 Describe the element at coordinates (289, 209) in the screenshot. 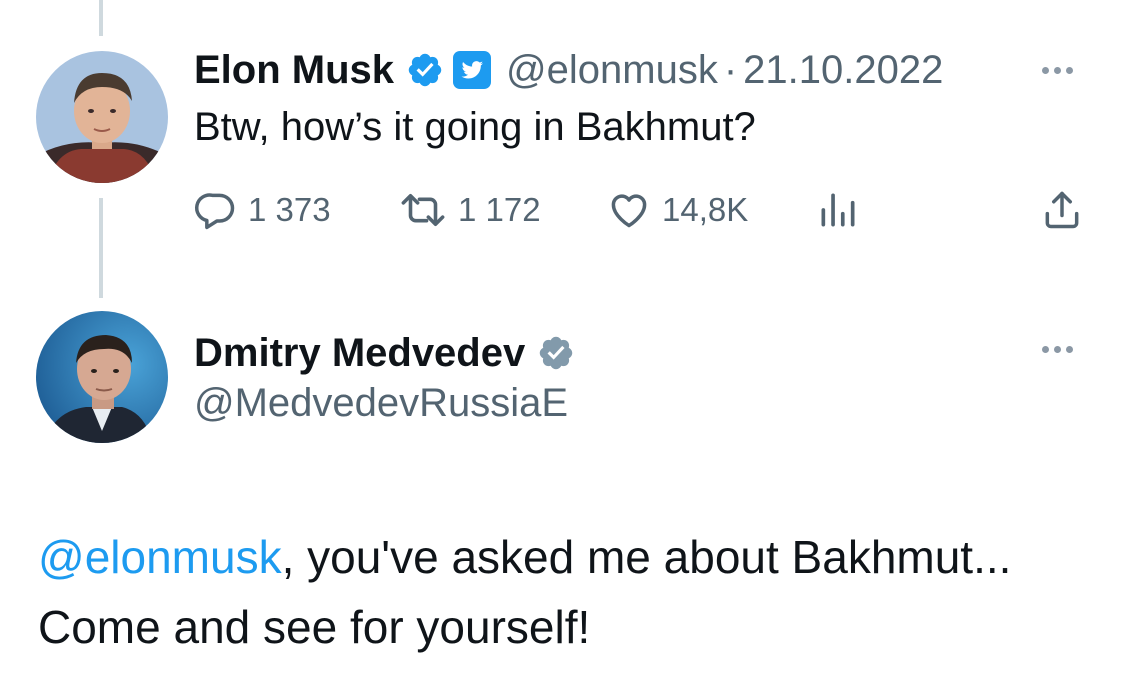

I see `reply-count: 1 373` at that location.